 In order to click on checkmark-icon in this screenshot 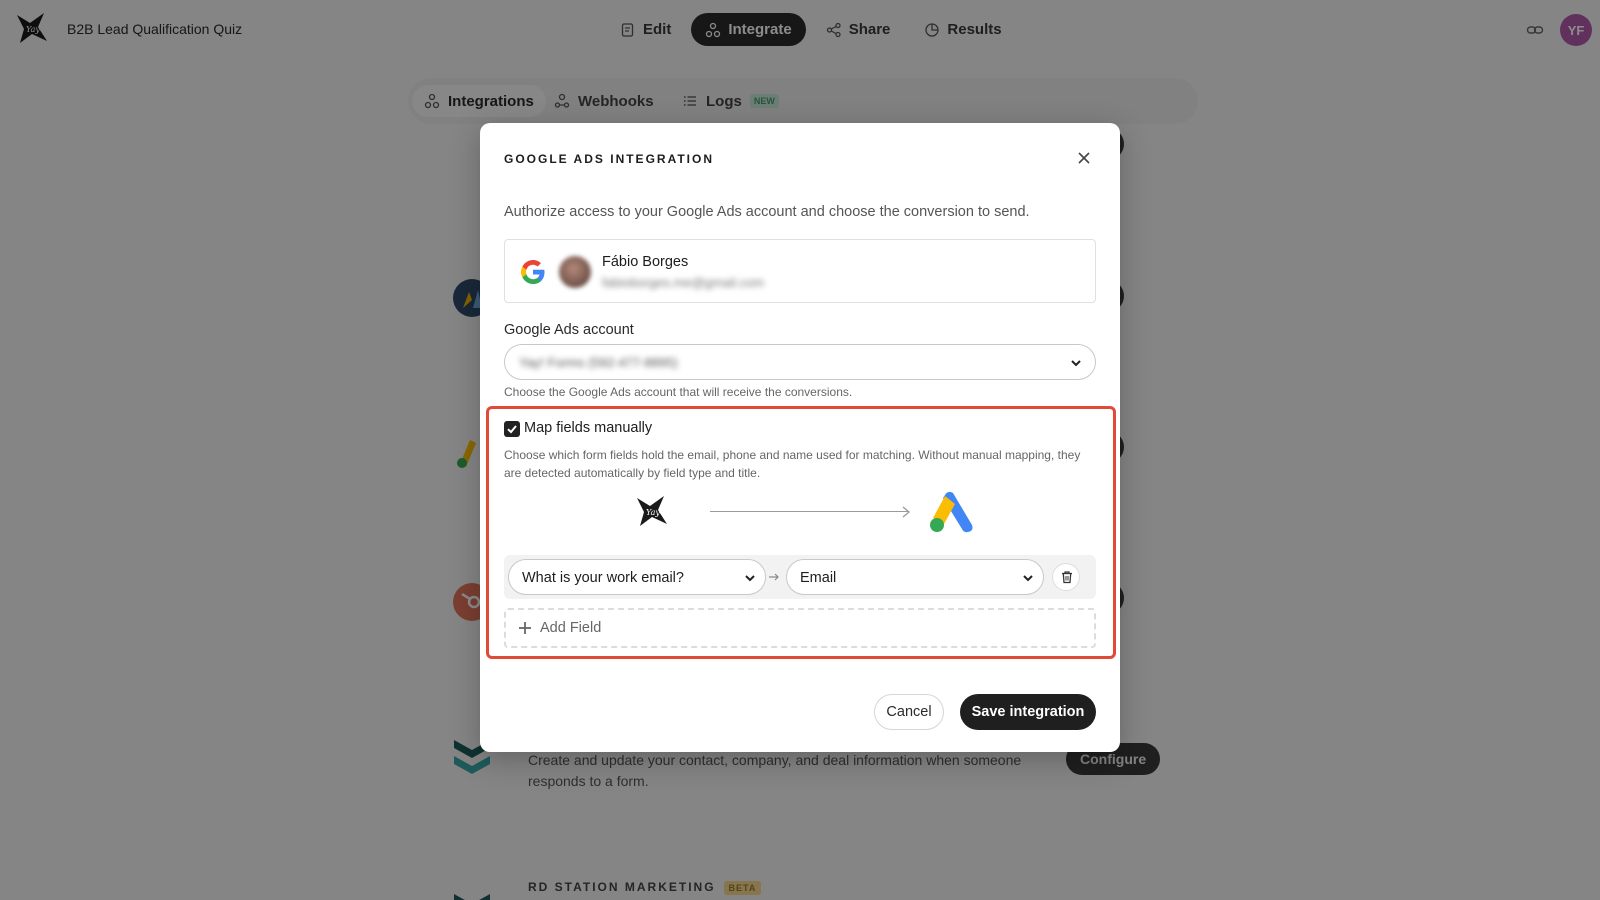, I will do `click(512, 429)`.